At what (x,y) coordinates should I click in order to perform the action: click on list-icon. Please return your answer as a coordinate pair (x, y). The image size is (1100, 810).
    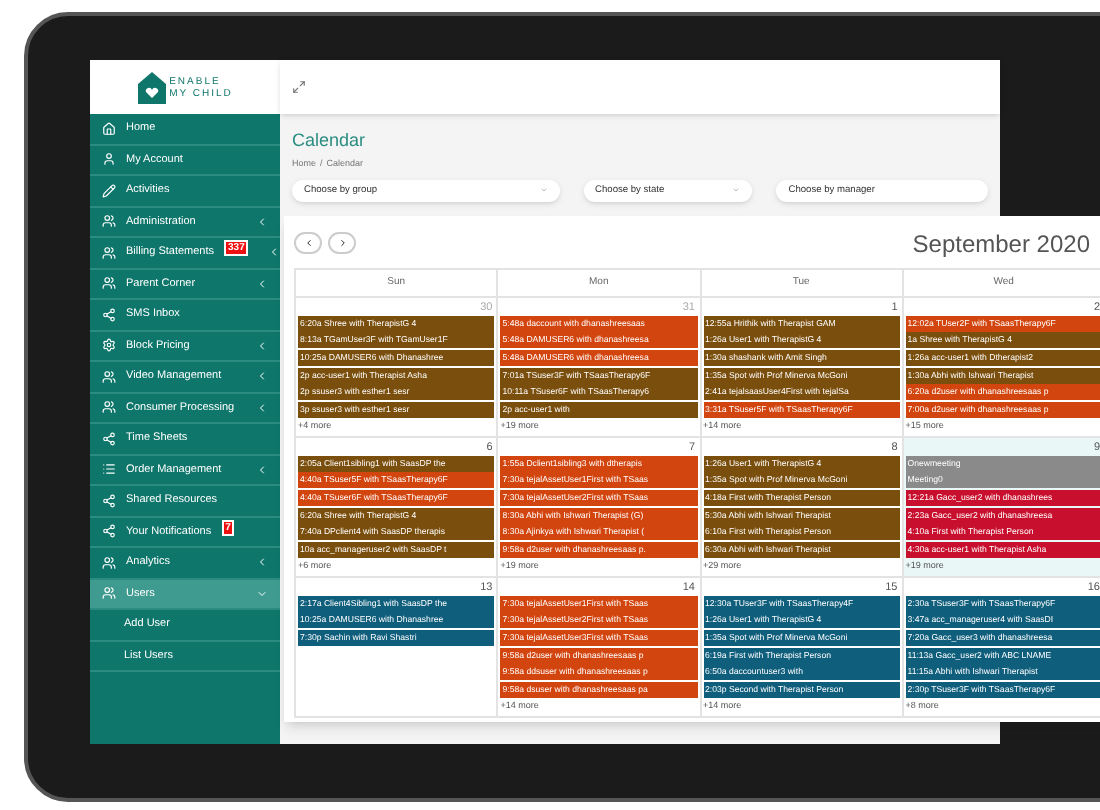
    Looking at the image, I should click on (109, 469).